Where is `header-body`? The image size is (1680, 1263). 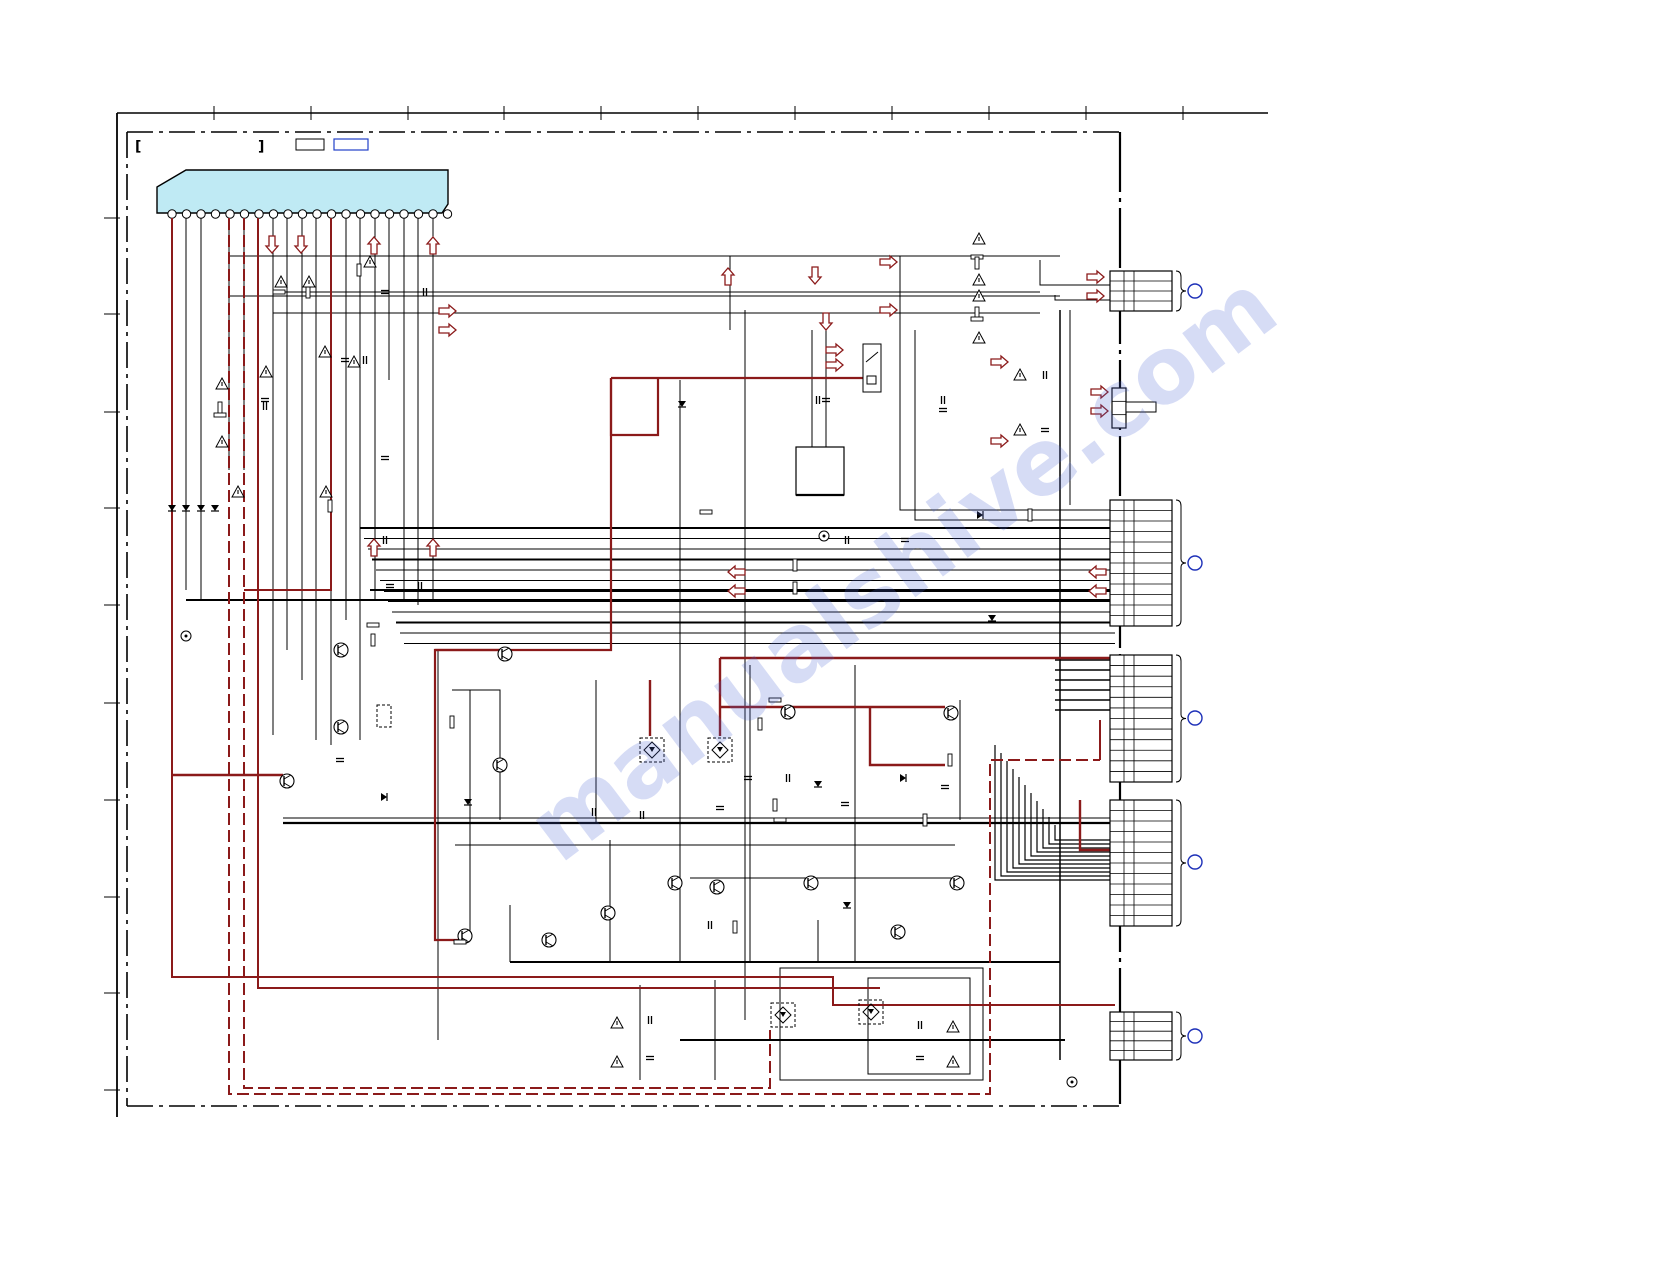
header-body is located at coordinates (302, 191).